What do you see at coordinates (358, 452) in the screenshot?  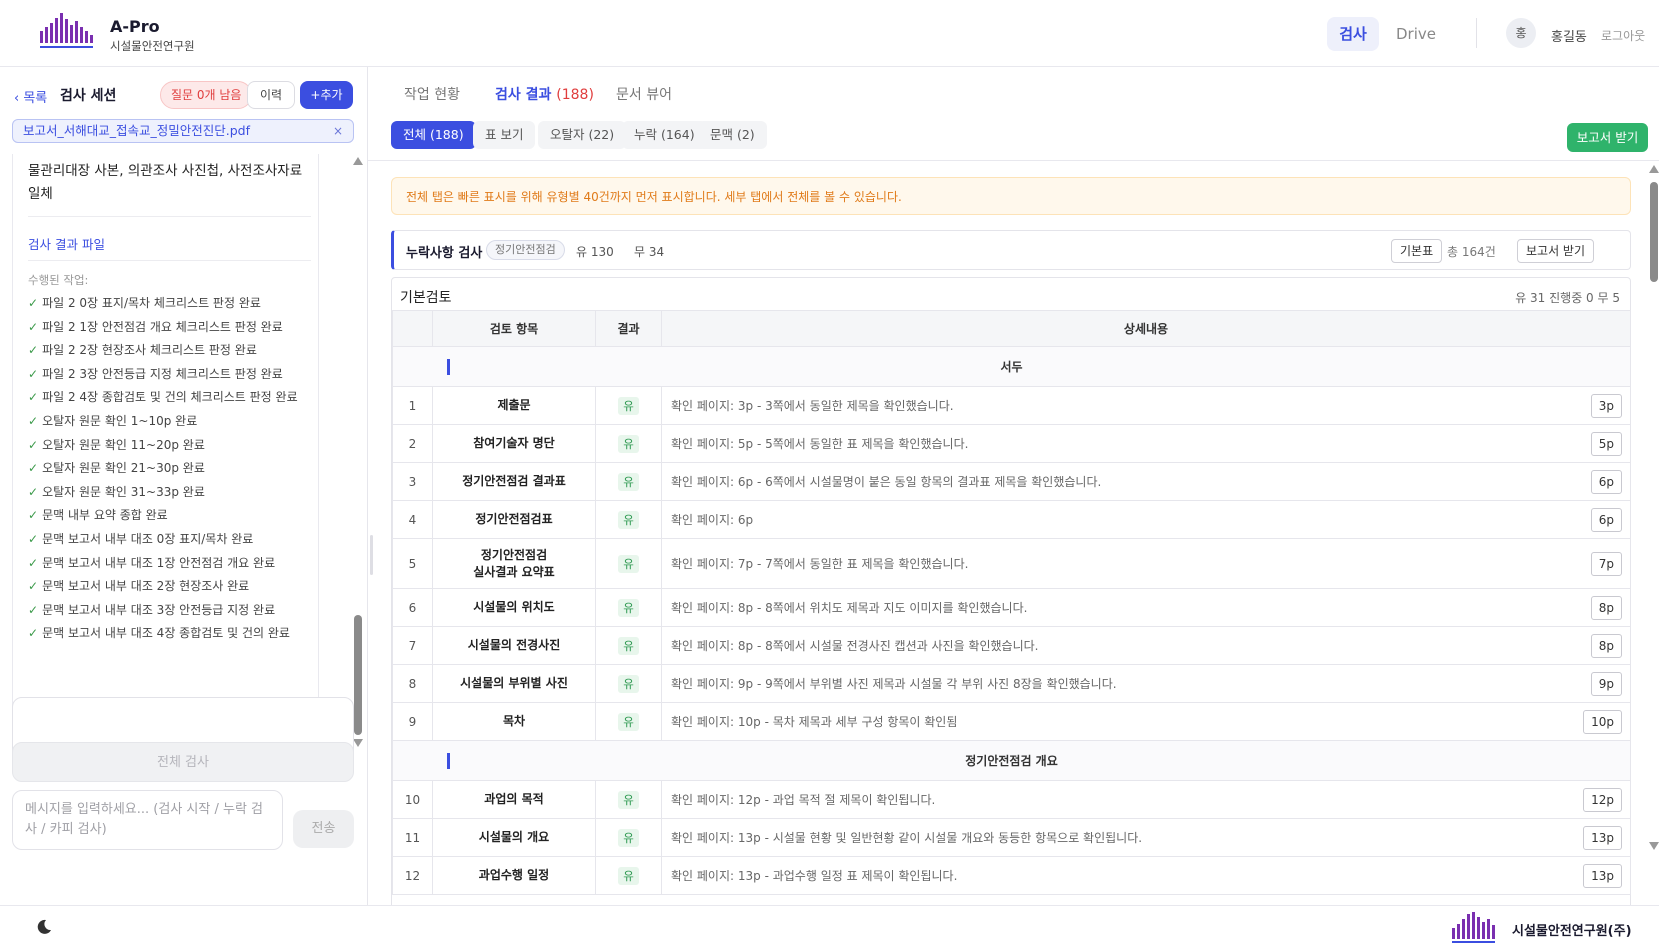 I see `log-scrollbar` at bounding box center [358, 452].